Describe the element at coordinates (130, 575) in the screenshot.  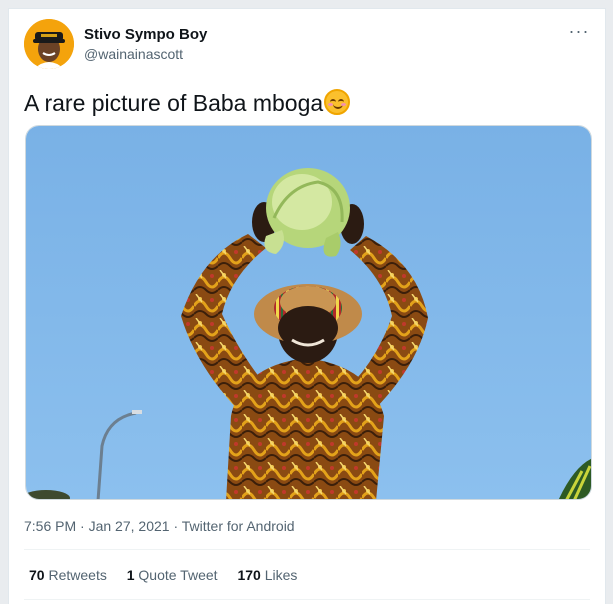
I see `quote-tweets-count: 1` at that location.